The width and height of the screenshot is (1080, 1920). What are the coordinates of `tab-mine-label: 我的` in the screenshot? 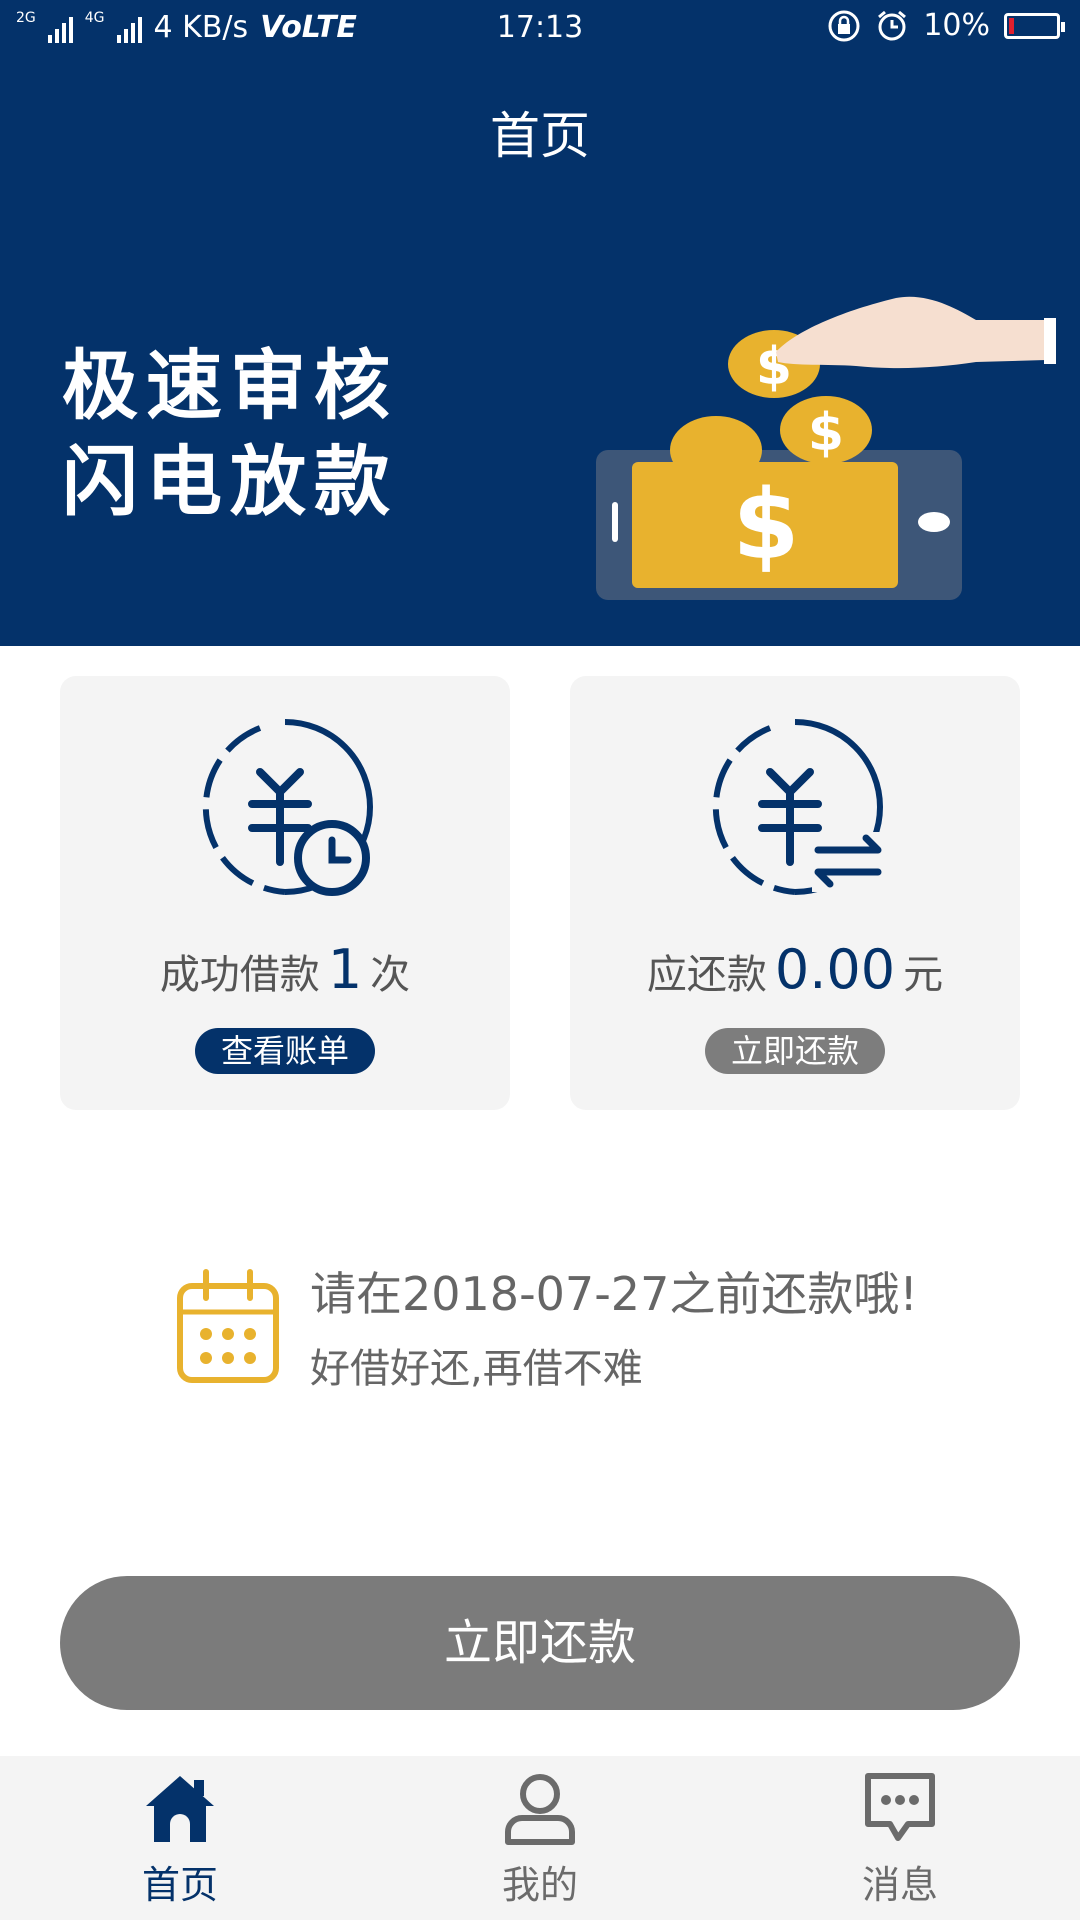 It's located at (539, 1885).